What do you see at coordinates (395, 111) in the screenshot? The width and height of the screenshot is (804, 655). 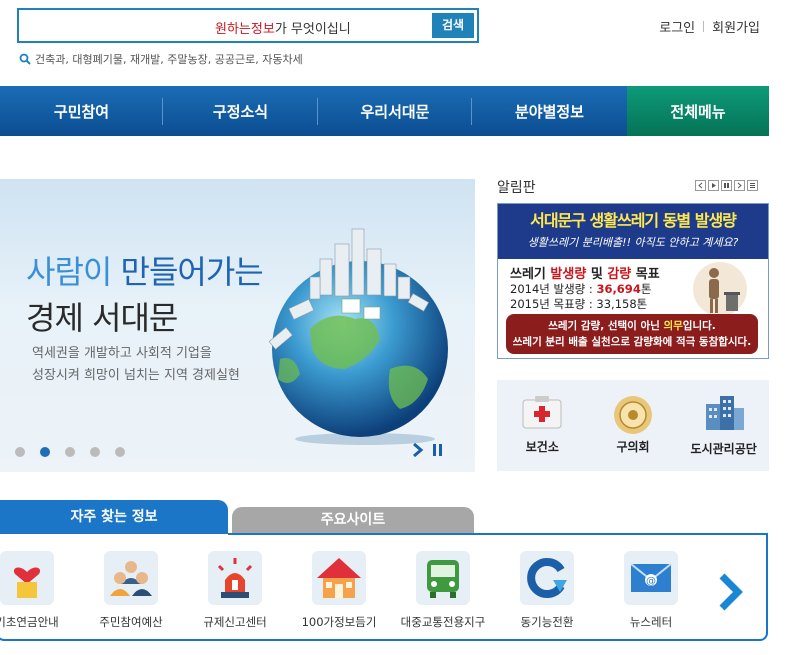 I see `nav-item-seodaemun: 우리서대문` at bounding box center [395, 111].